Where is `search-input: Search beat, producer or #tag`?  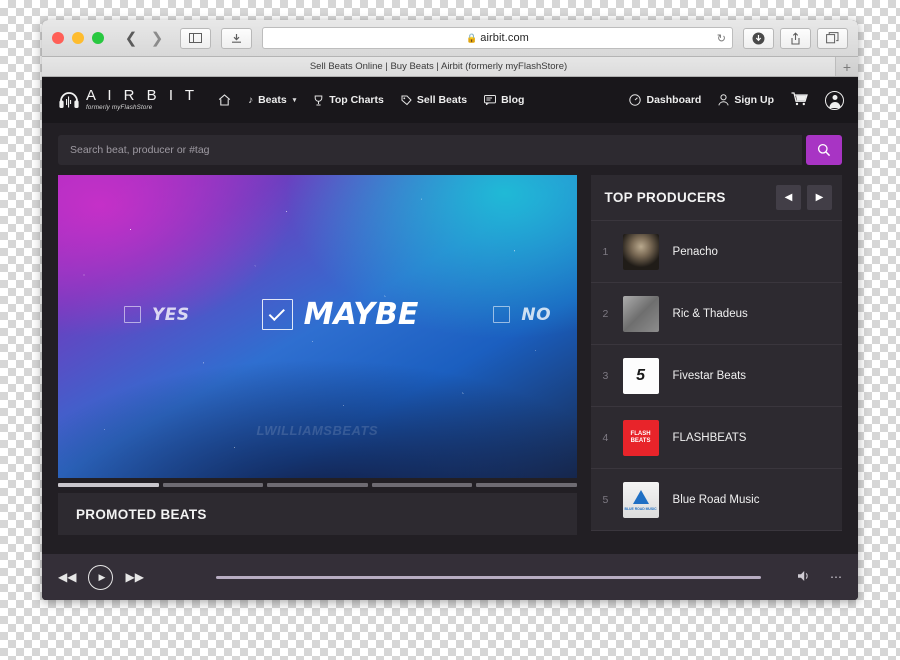
search-input: Search beat, producer or #tag is located at coordinates (430, 150).